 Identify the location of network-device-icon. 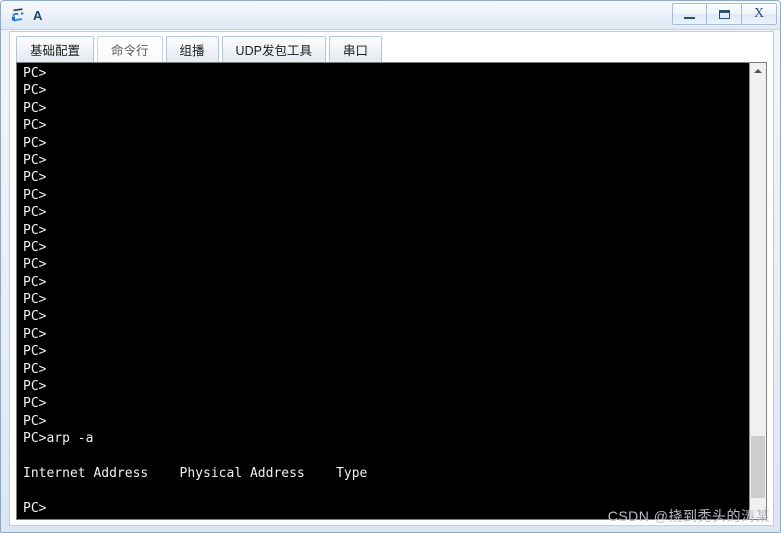
(19, 15).